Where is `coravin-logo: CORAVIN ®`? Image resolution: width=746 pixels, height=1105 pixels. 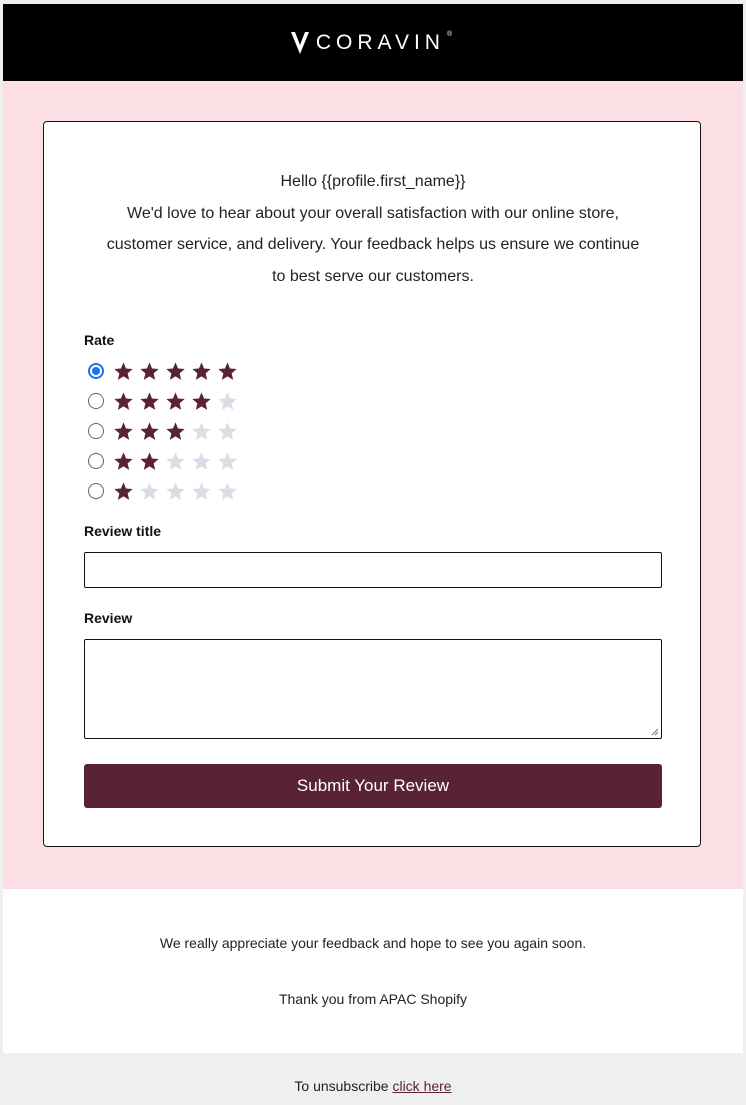 coravin-logo: CORAVIN ® is located at coordinates (373, 43).